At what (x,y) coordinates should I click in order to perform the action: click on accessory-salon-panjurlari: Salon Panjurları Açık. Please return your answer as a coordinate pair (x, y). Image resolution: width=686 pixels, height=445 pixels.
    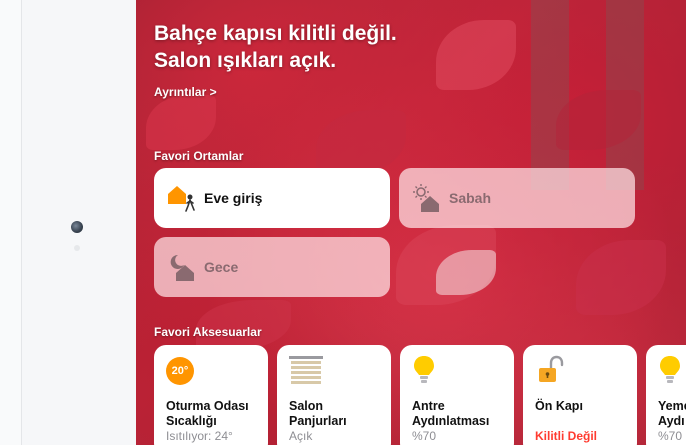
    Looking at the image, I should click on (334, 395).